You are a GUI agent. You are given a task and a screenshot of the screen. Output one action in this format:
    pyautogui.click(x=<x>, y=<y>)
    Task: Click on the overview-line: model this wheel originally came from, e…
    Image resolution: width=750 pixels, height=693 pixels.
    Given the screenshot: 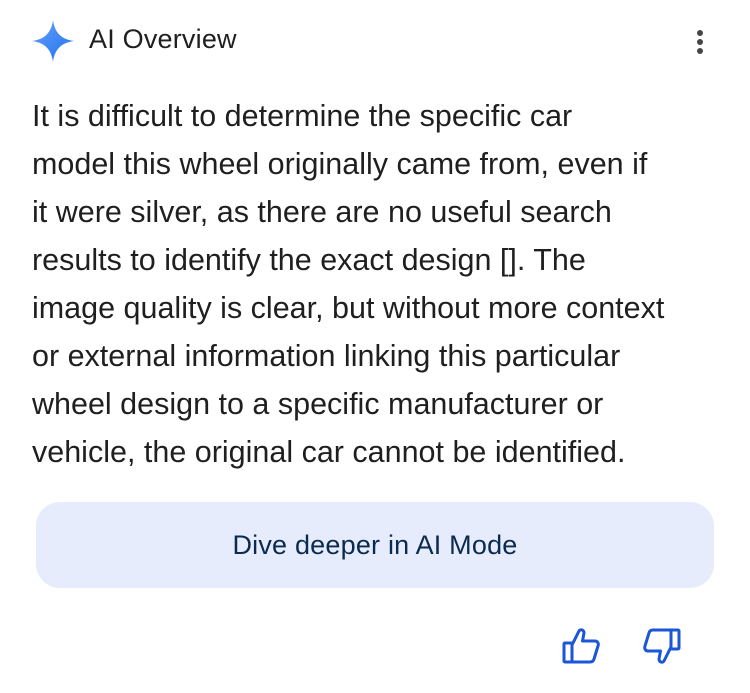 What is the action you would take?
    pyautogui.click(x=340, y=164)
    